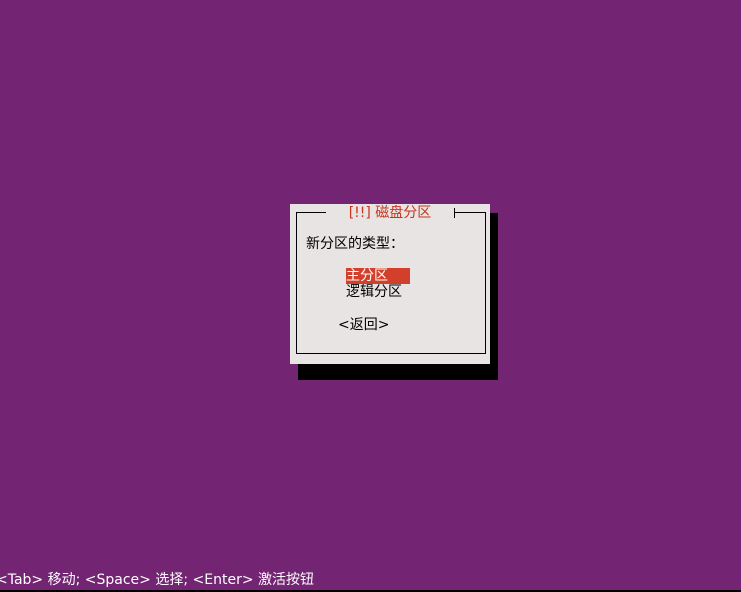 Image resolution: width=741 pixels, height=592 pixels. I want to click on key-help-statusbar: <Tab> 移动; <Space> 选择; <Enter> 激活按钮, so click(370, 580).